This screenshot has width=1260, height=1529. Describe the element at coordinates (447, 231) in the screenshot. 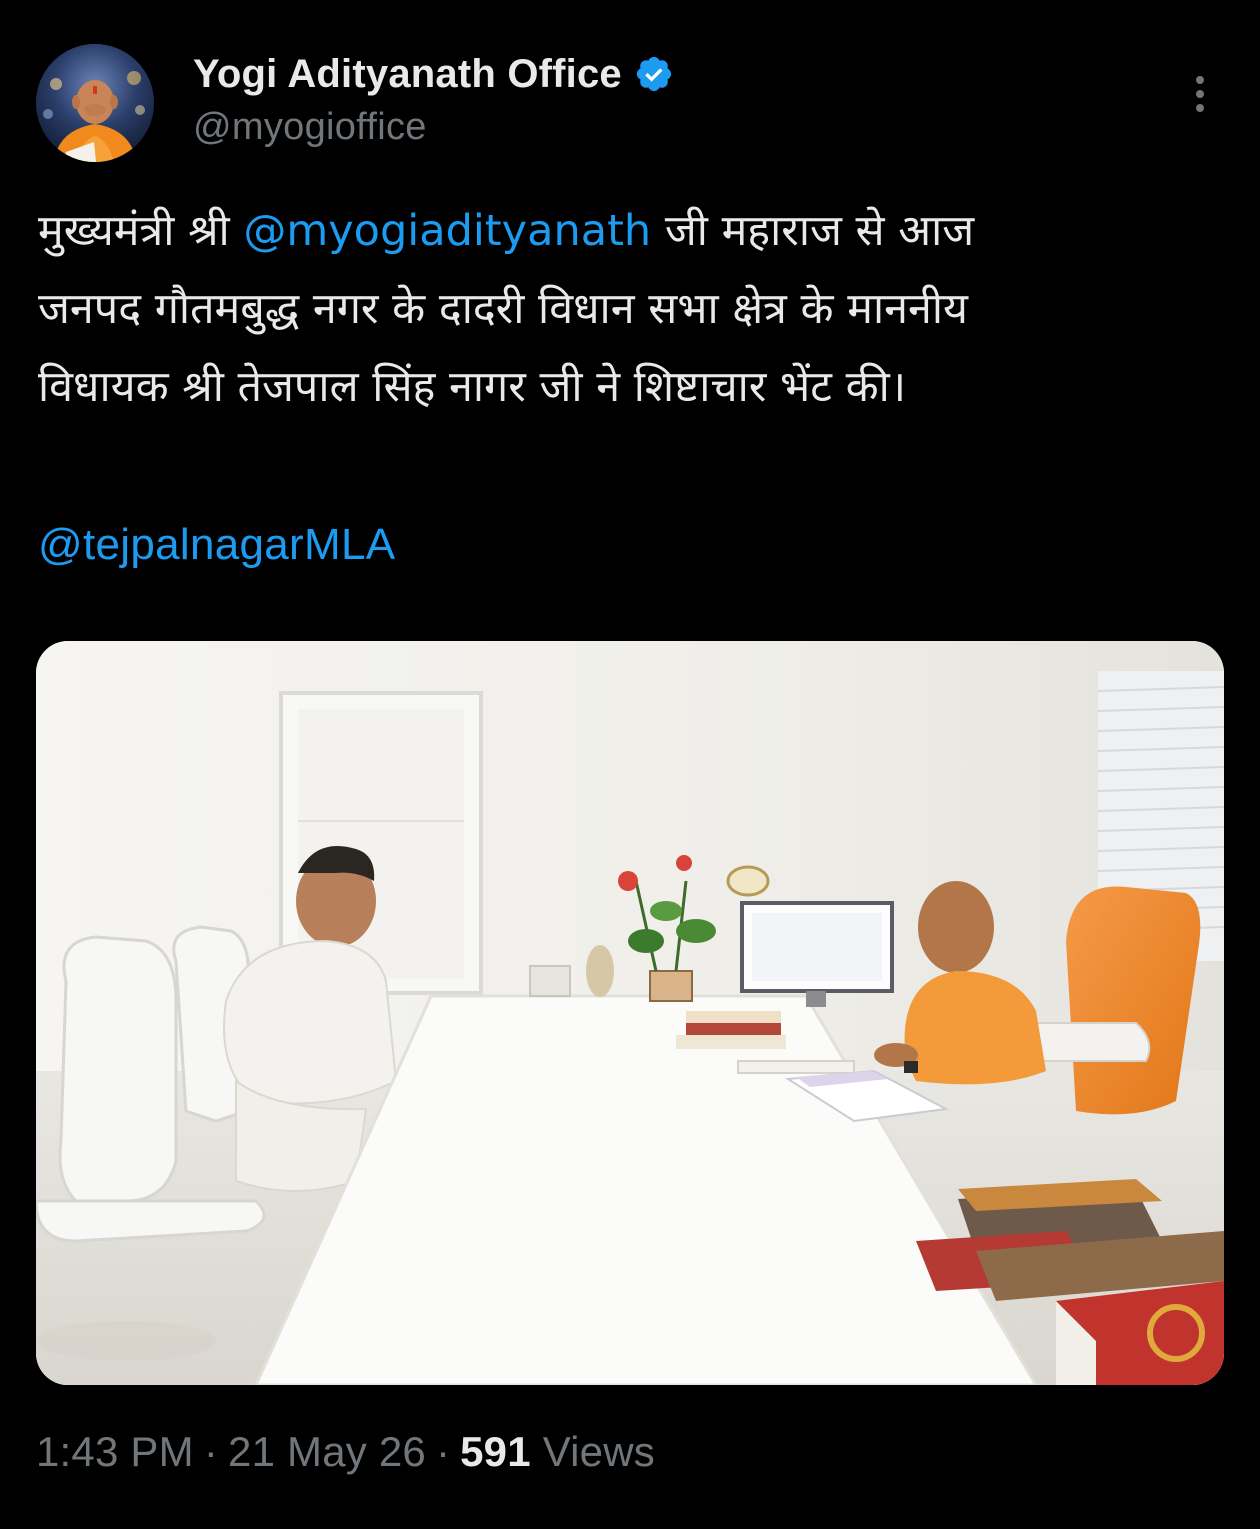

I see `mention-link: @myogiadityanath` at that location.